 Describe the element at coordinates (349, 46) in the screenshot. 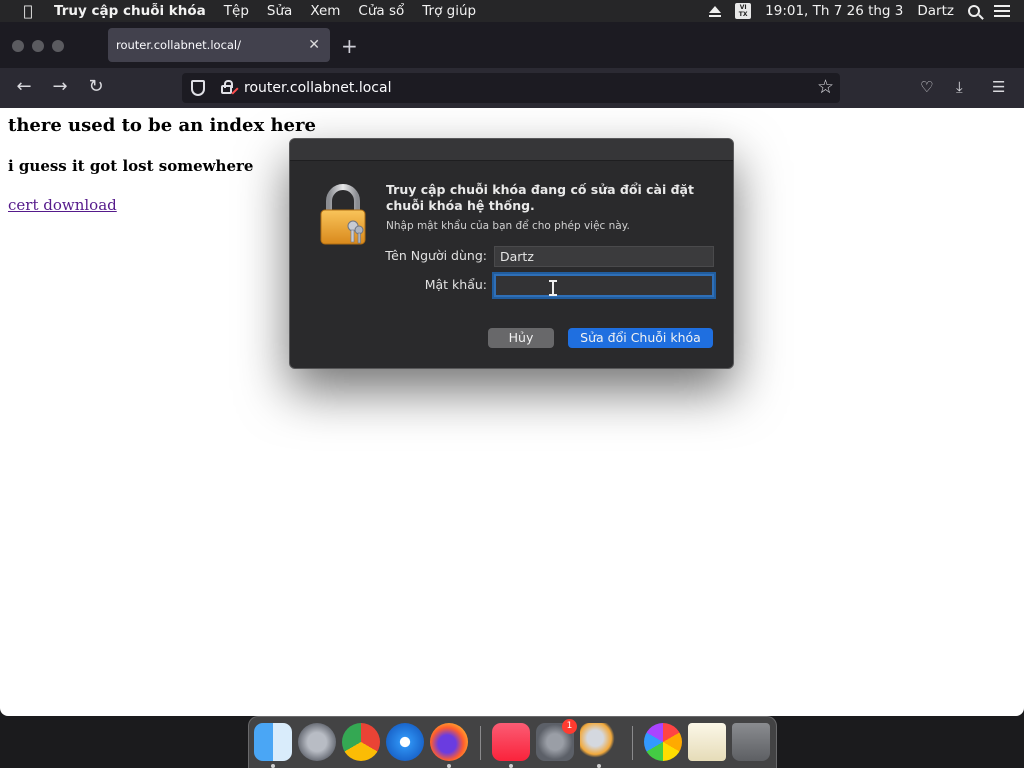

I see `new-tab-icon: +` at that location.